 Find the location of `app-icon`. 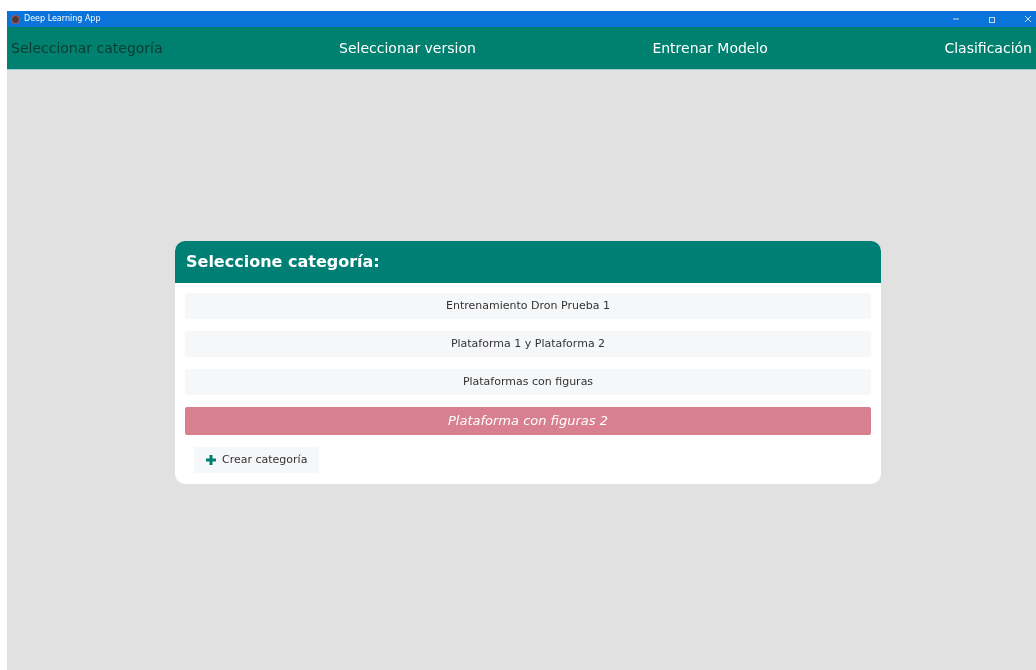

app-icon is located at coordinates (15, 19).